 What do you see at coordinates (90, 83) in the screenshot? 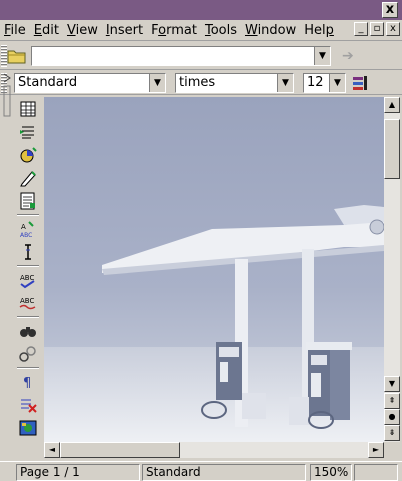
I see `paragraph-style-select: Standard ▼` at bounding box center [90, 83].